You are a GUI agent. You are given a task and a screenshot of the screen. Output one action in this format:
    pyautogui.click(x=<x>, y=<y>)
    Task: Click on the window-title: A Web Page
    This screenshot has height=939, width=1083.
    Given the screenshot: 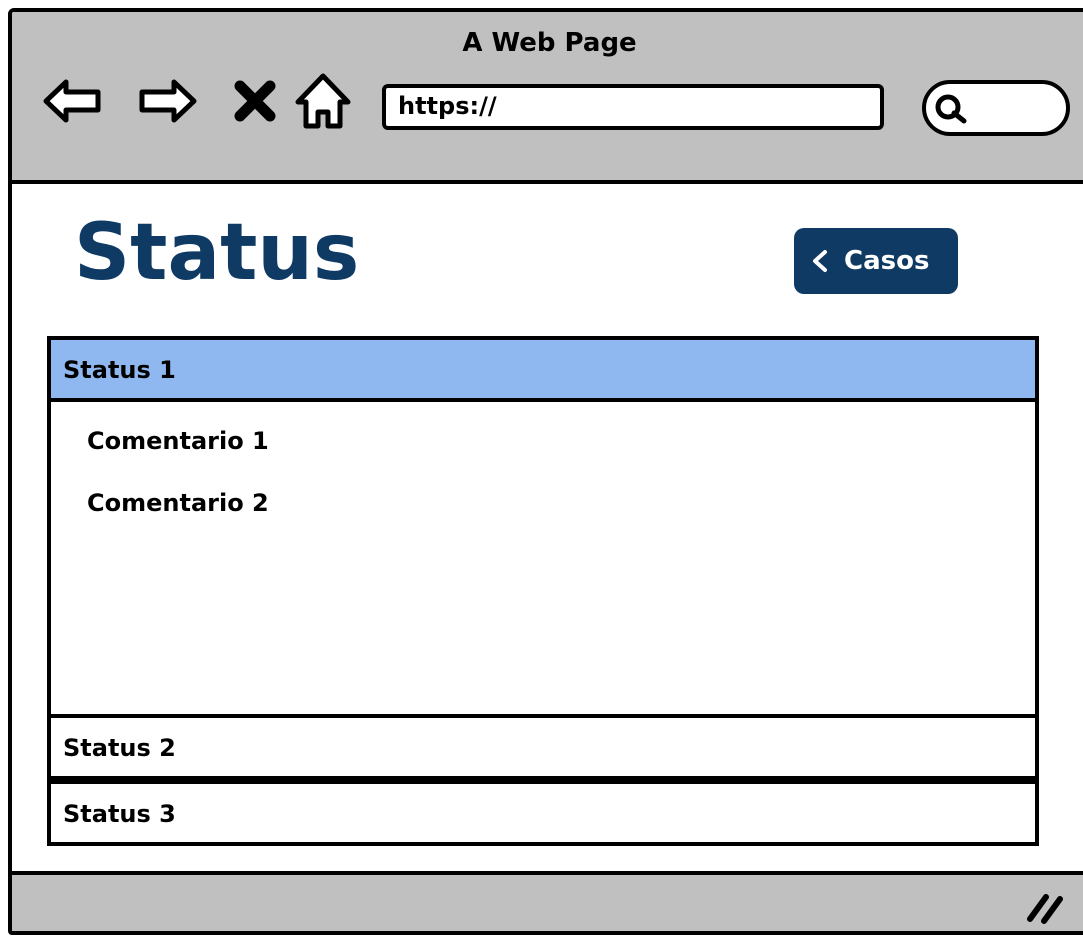 What is the action you would take?
    pyautogui.click(x=549, y=43)
    